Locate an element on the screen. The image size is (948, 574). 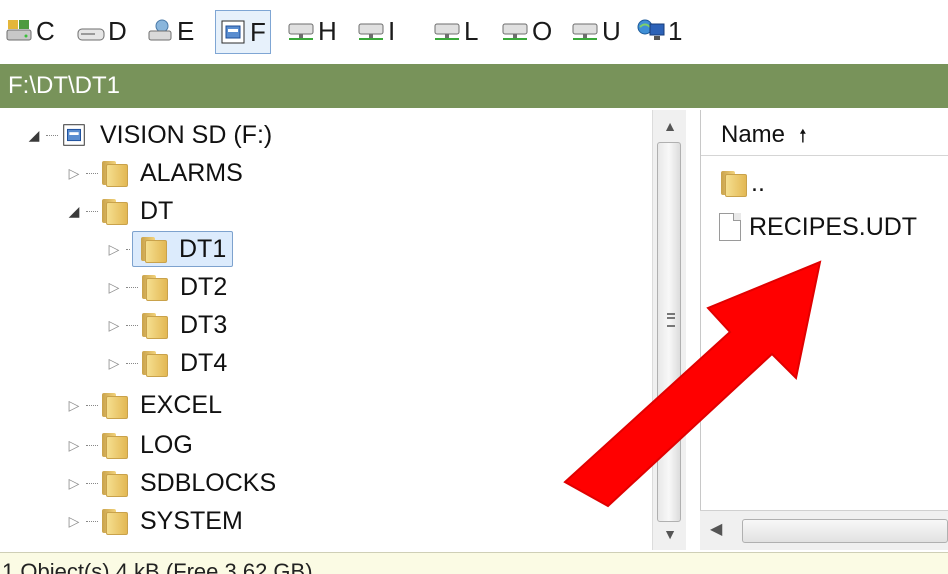
tree-item-dt4: ▷ DT4 is located at coordinates (165, 363).